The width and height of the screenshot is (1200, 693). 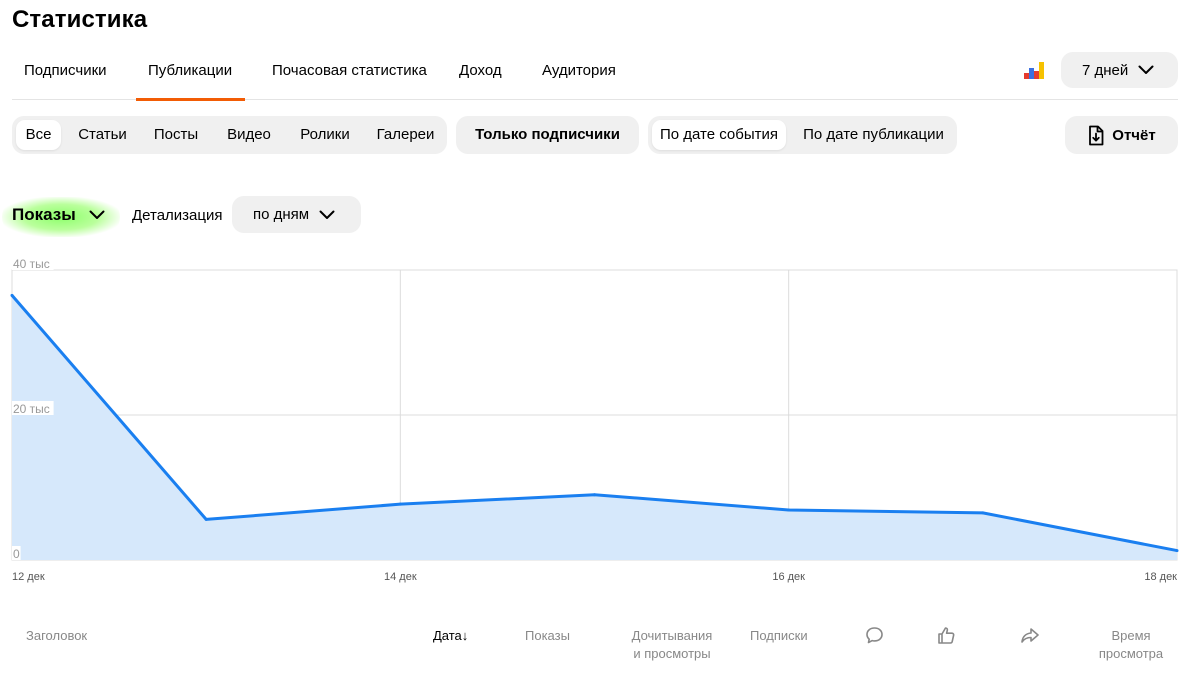 What do you see at coordinates (16, 554) in the screenshot?
I see `y-tick-label: 0` at bounding box center [16, 554].